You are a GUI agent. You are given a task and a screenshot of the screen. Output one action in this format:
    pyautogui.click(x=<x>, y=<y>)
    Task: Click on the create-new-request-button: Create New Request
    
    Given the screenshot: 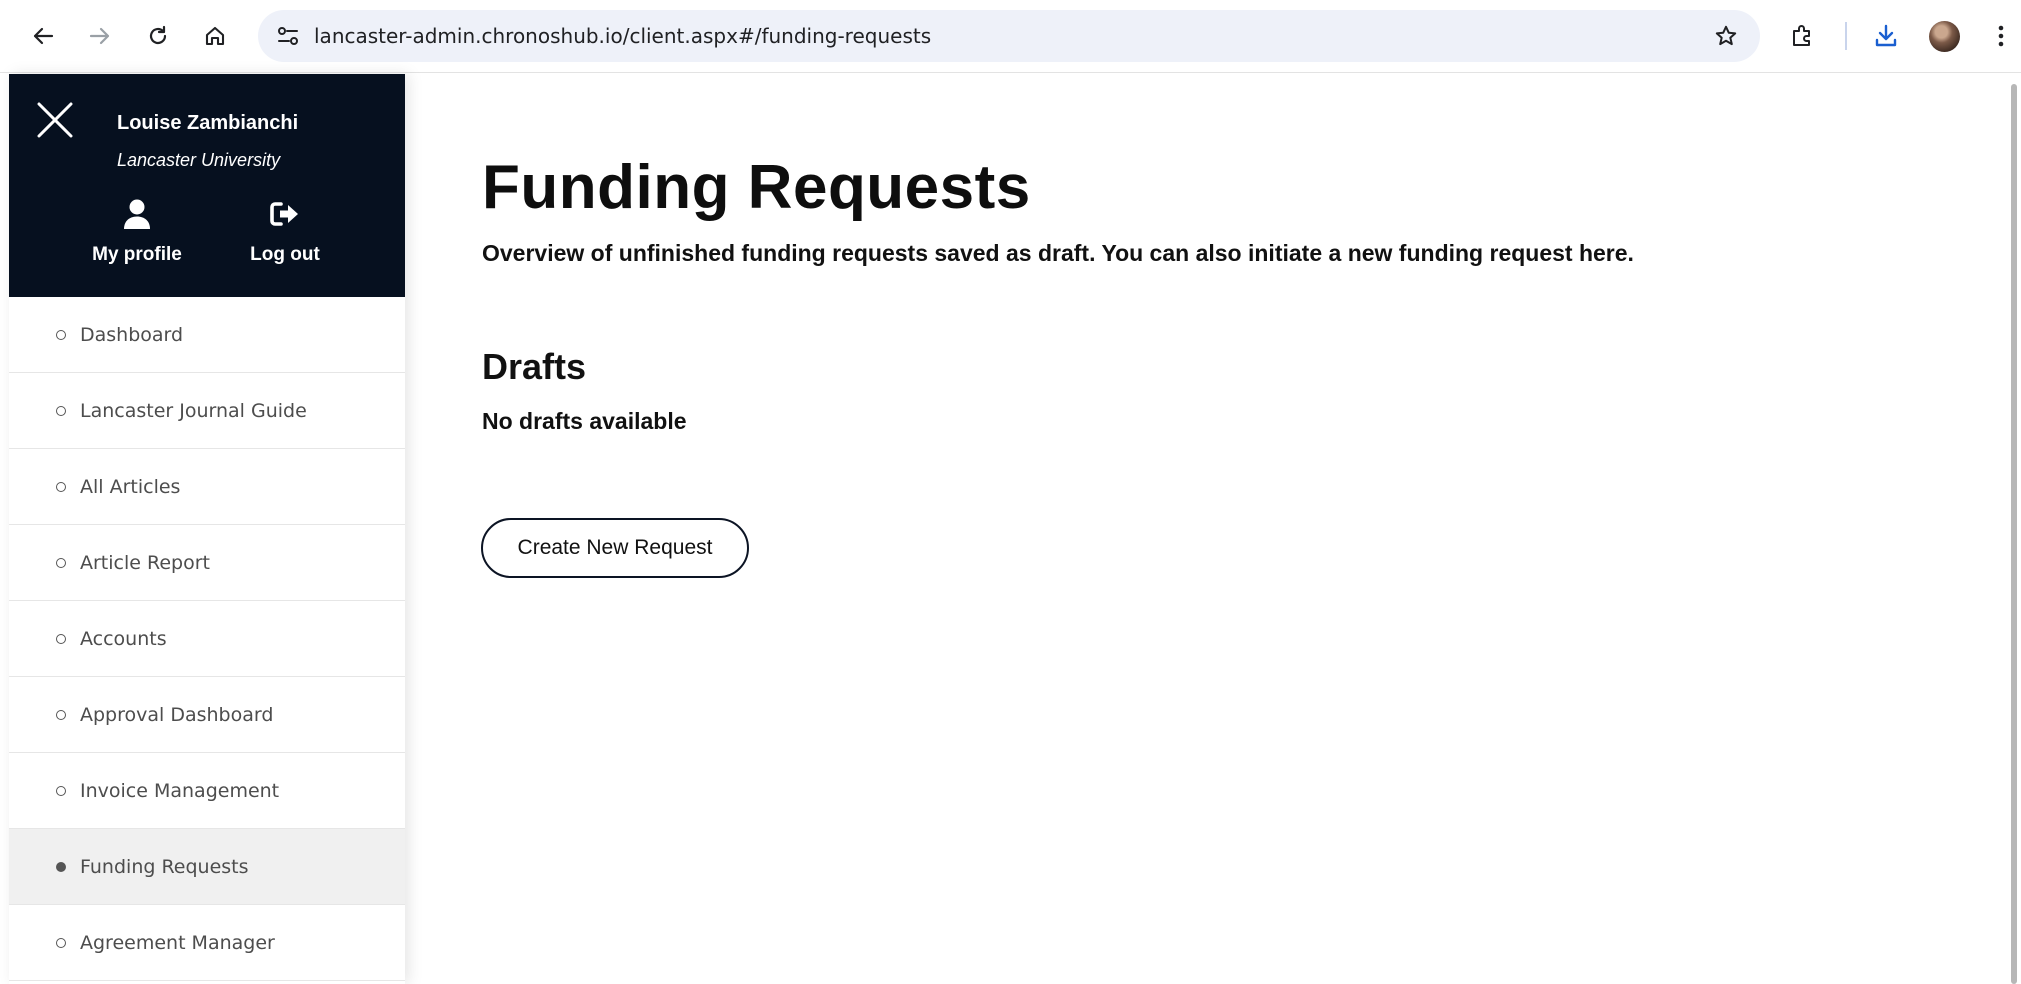 What is the action you would take?
    pyautogui.click(x=615, y=548)
    